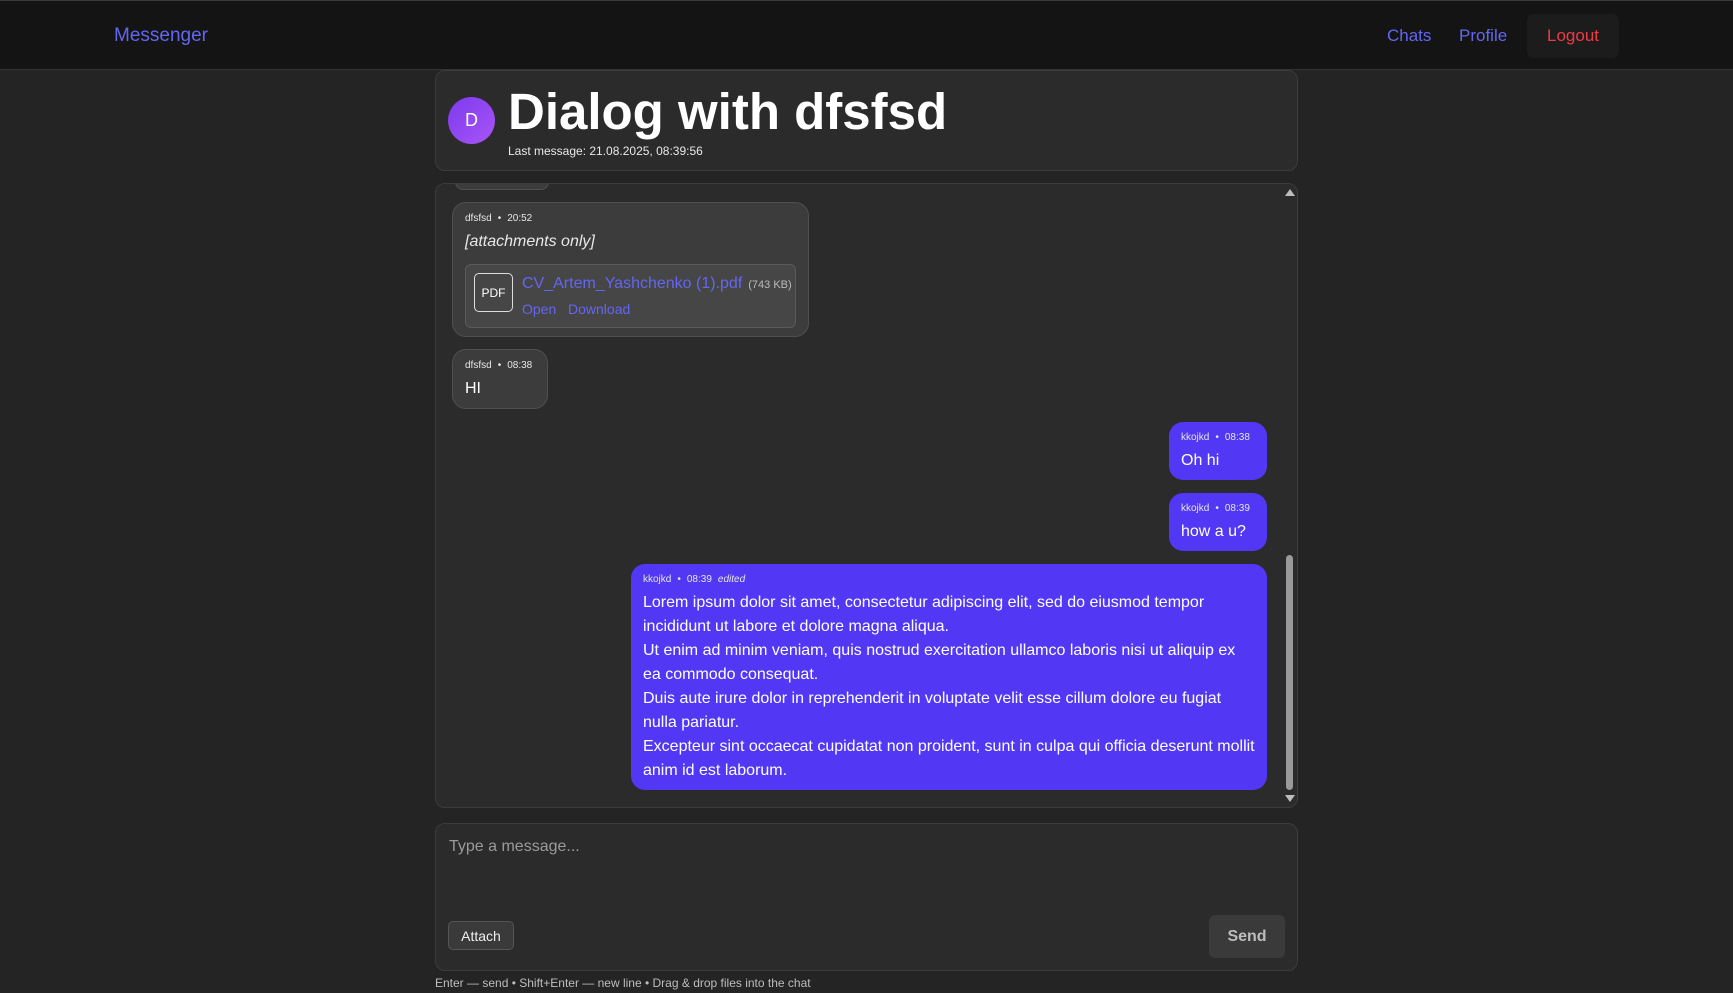  I want to click on message-text: [attachments only], so click(530, 241).